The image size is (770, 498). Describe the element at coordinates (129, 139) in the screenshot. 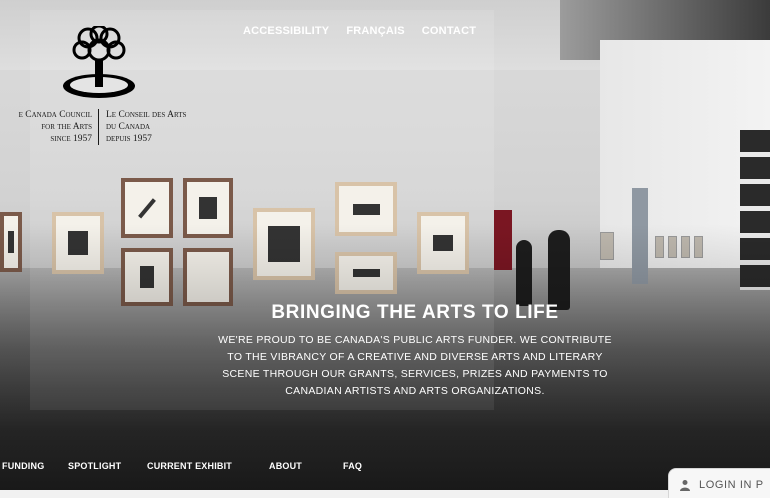

I see `logo-fr-line3: depuis 1957` at that location.